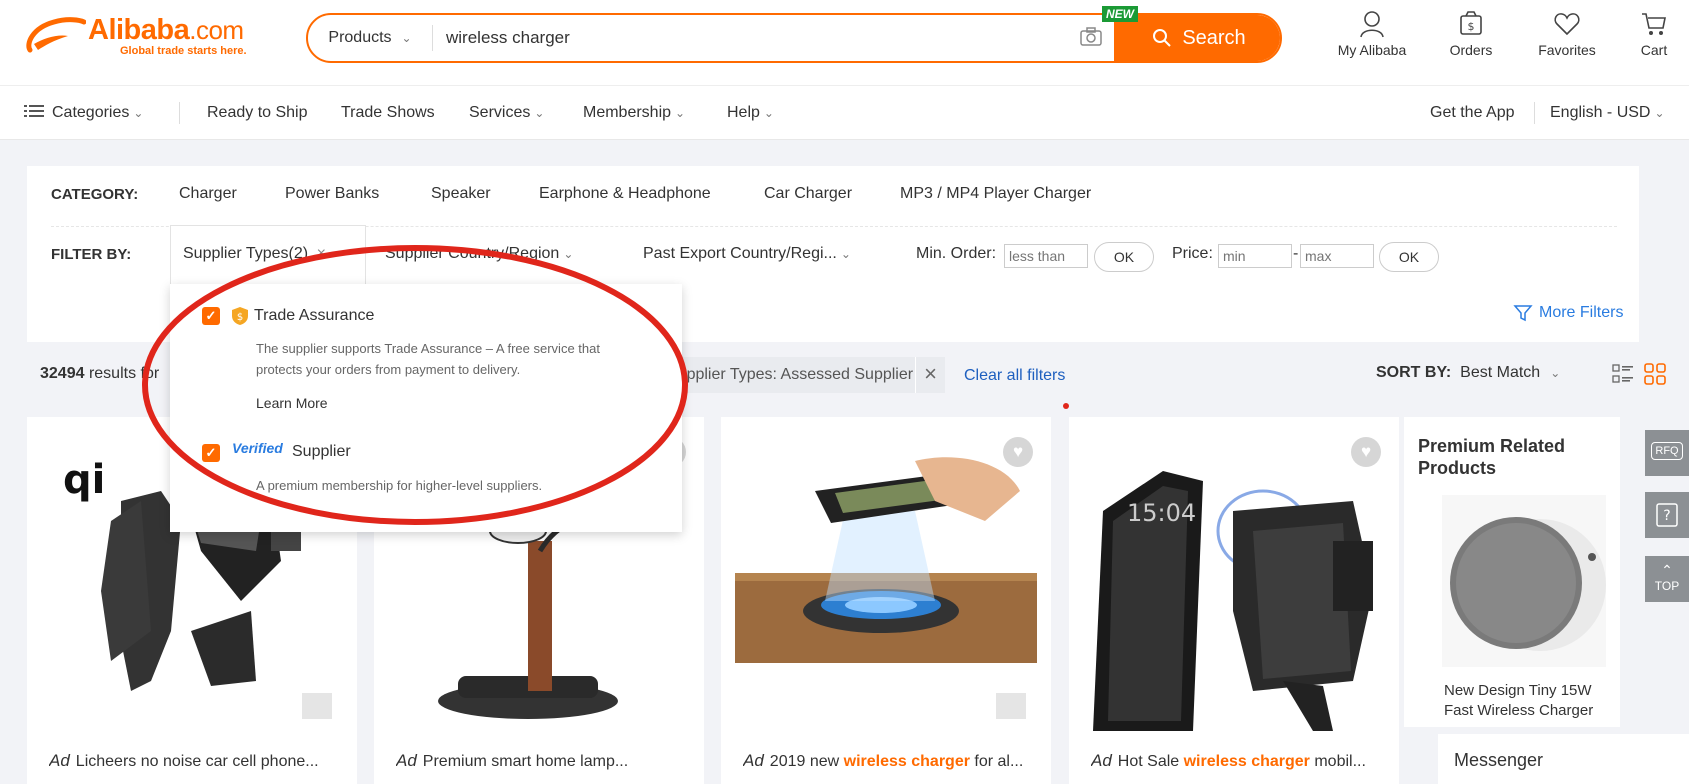 The width and height of the screenshot is (1689, 784). I want to click on category-power-banks: Power Banks, so click(332, 194).